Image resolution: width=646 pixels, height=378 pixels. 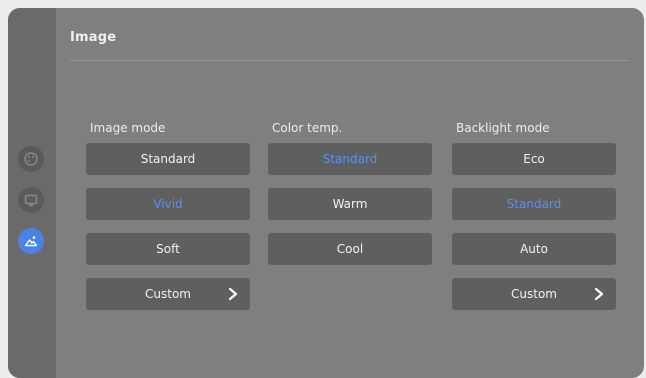 What do you see at coordinates (168, 159) in the screenshot?
I see `image-mode-standard-button: Standard` at bounding box center [168, 159].